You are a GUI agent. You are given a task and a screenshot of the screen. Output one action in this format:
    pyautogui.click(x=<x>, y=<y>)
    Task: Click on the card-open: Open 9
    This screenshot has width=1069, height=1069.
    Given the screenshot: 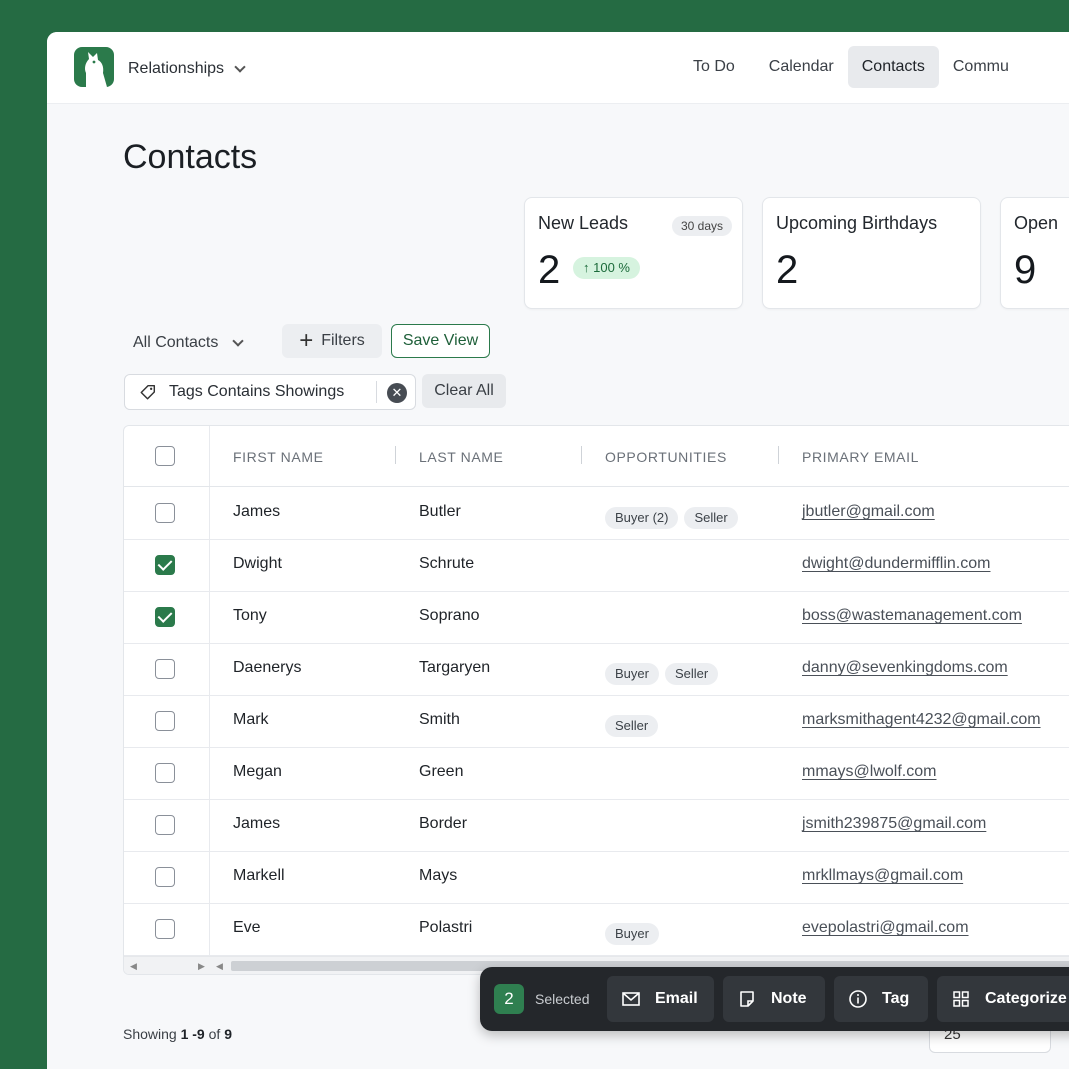 What is the action you would take?
    pyautogui.click(x=1034, y=253)
    